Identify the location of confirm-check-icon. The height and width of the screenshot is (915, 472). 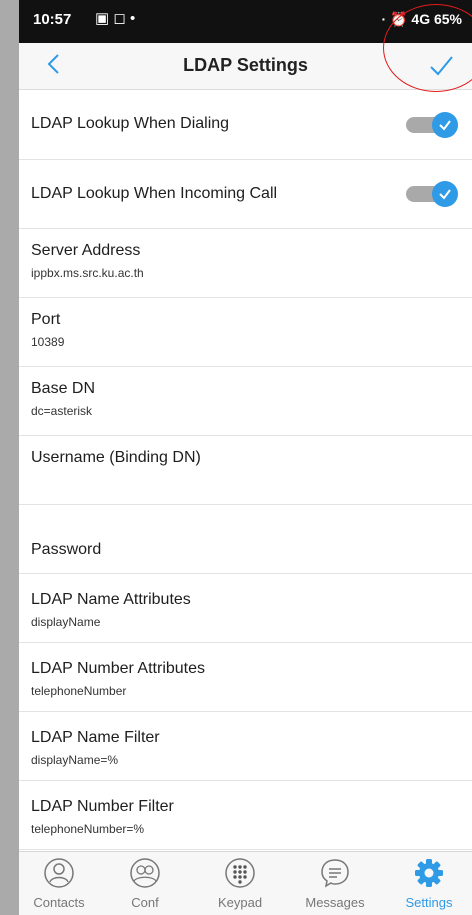
(441, 66).